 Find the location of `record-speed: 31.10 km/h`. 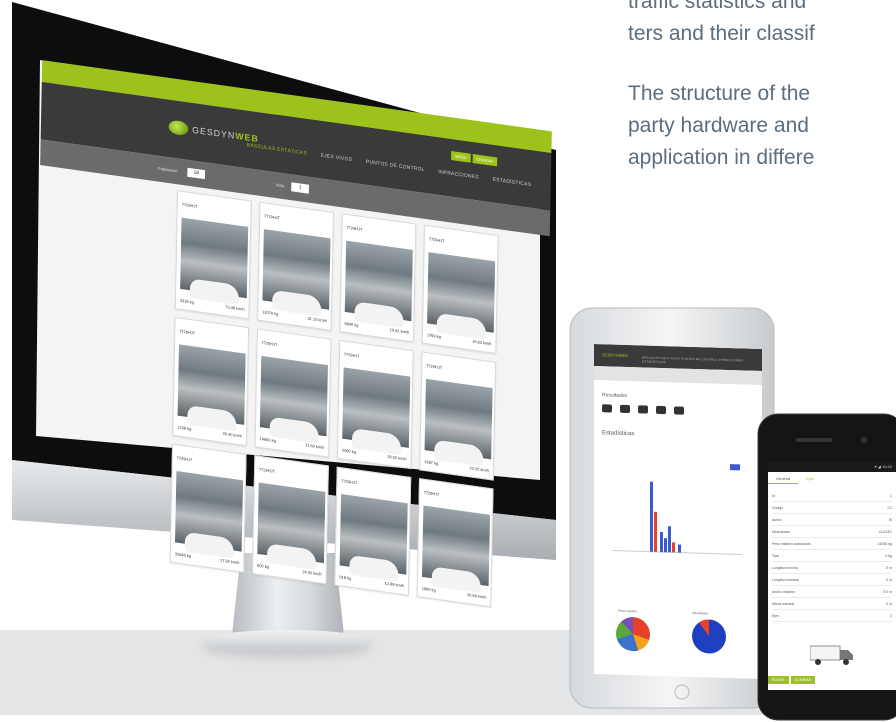

record-speed: 31.10 km/h is located at coordinates (317, 319).